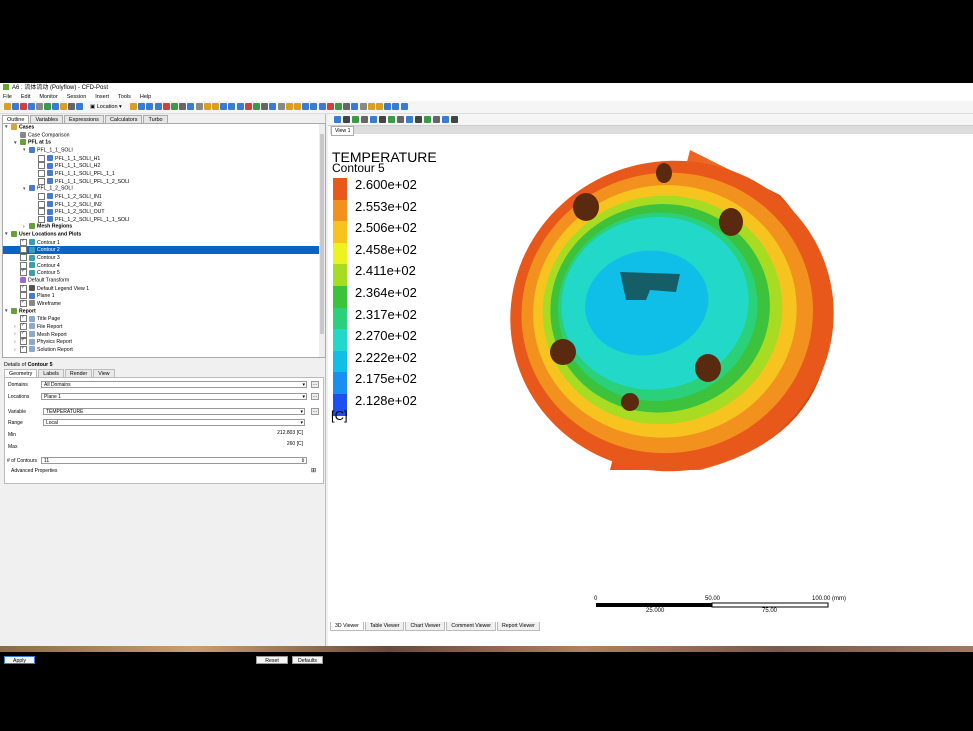  What do you see at coordinates (161, 326) in the screenshot?
I see `tree-item: ›File Report` at bounding box center [161, 326].